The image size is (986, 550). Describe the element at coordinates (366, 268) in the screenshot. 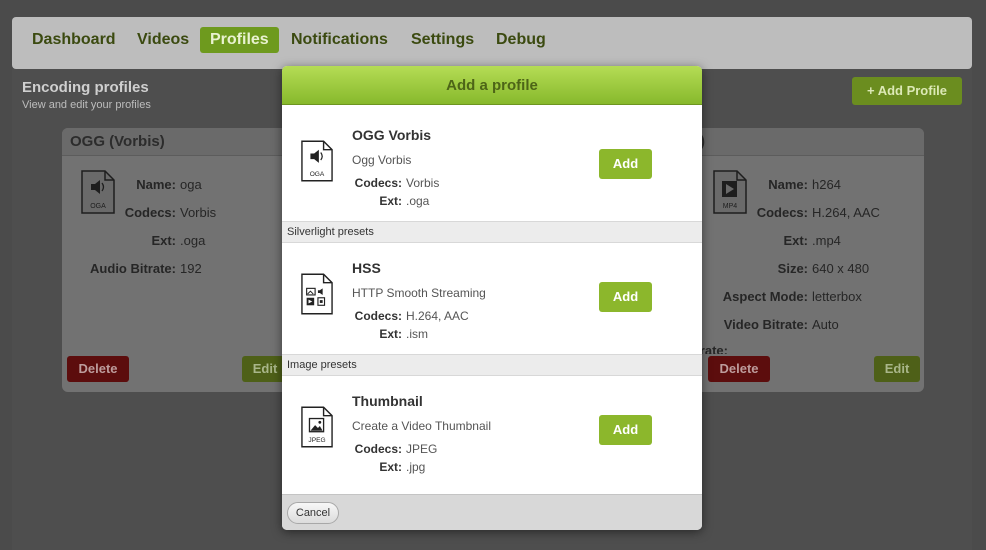

I see `preset-title: HSS` at that location.